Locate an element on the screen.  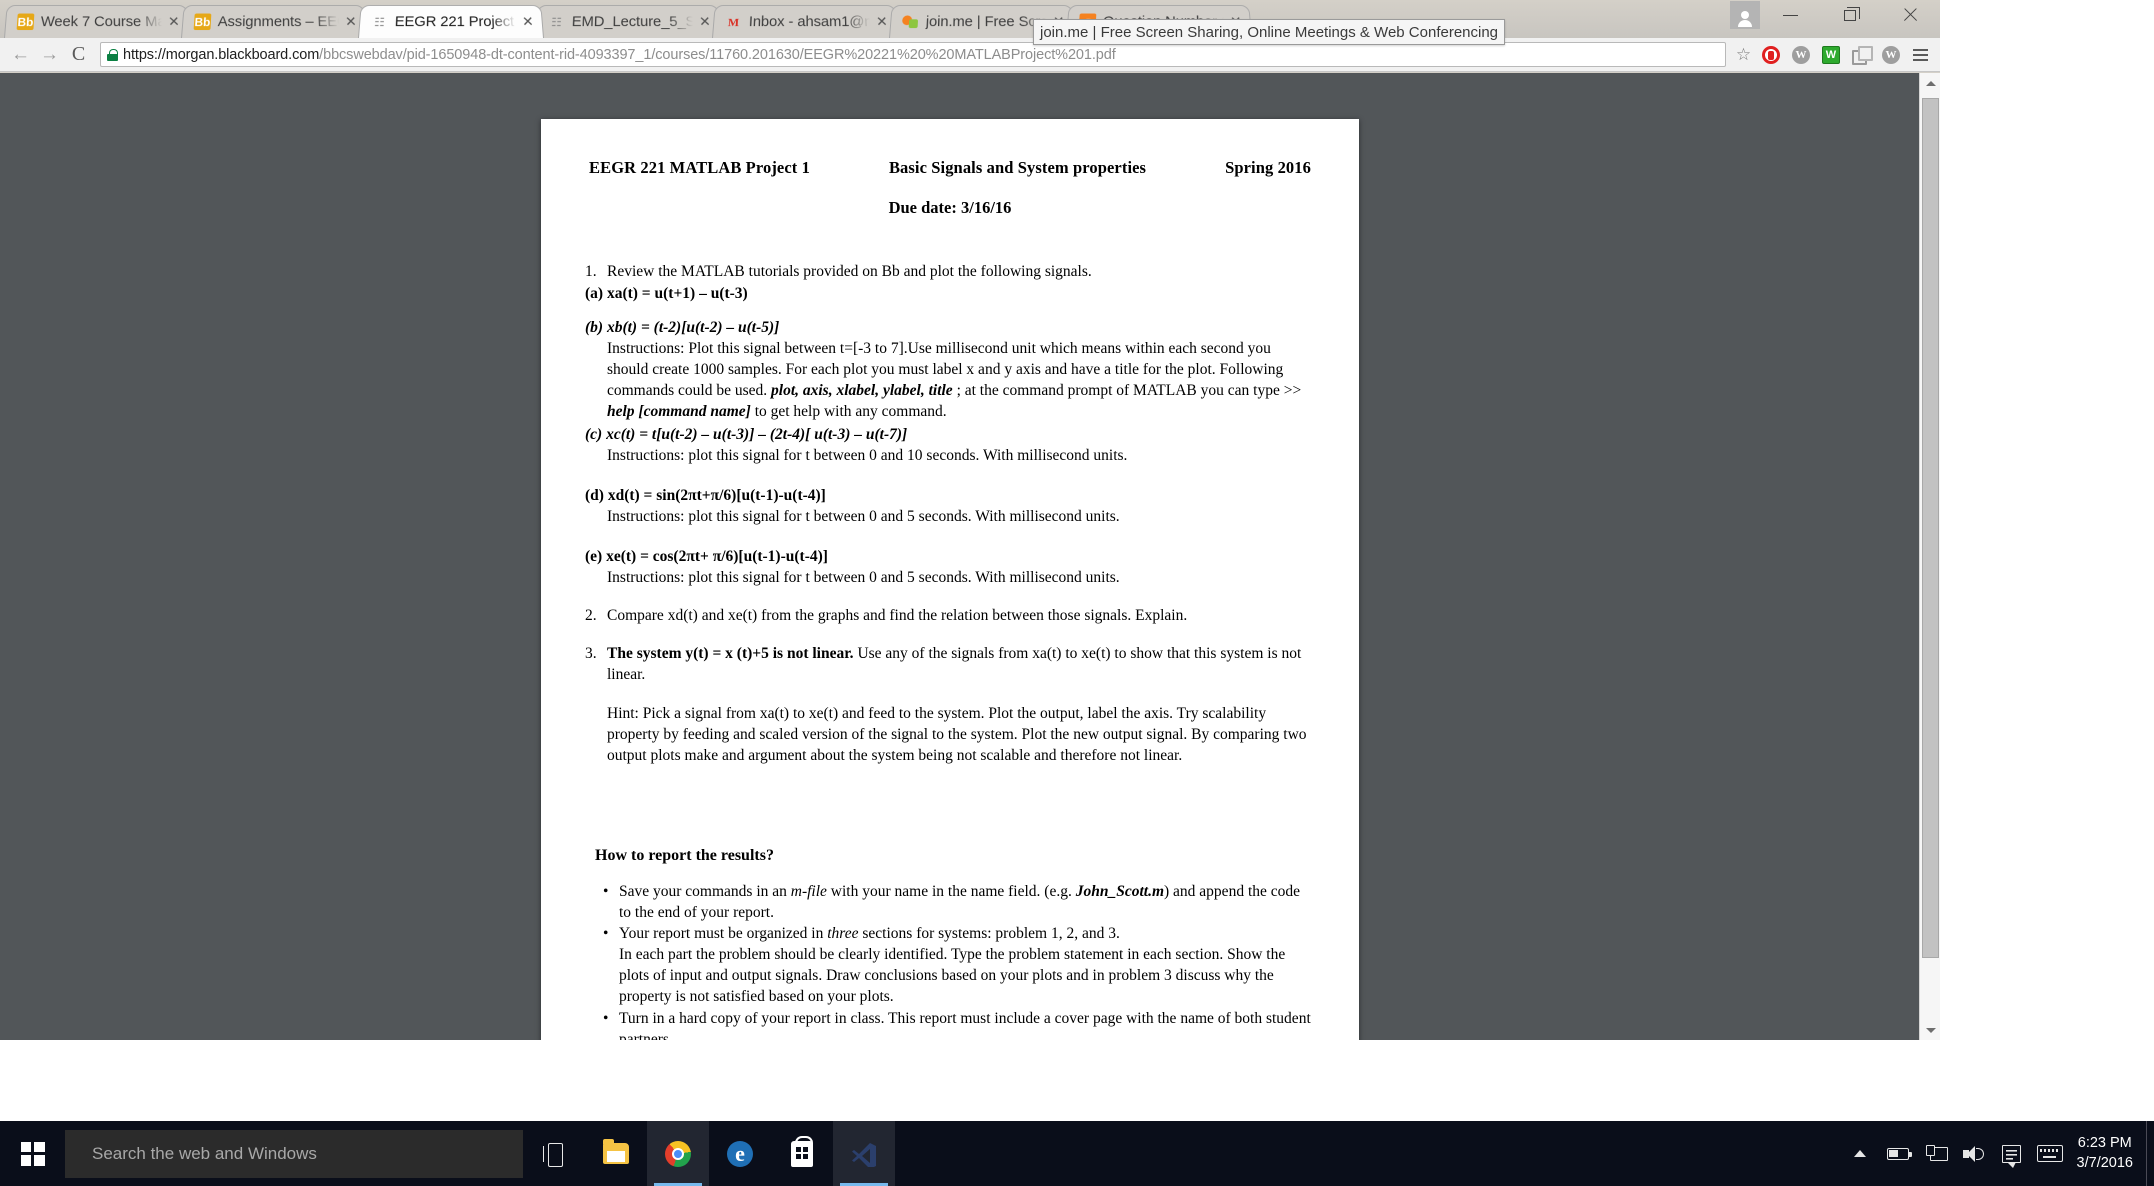
bullet-1-part1: Save your commands in an is located at coordinates (705, 891).